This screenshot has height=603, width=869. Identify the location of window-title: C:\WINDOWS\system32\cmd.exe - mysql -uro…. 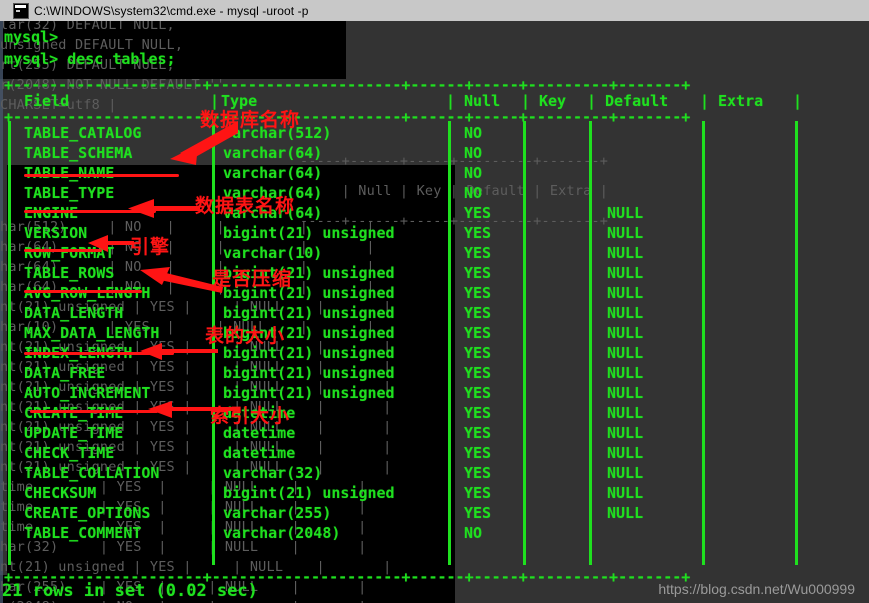
(171, 10).